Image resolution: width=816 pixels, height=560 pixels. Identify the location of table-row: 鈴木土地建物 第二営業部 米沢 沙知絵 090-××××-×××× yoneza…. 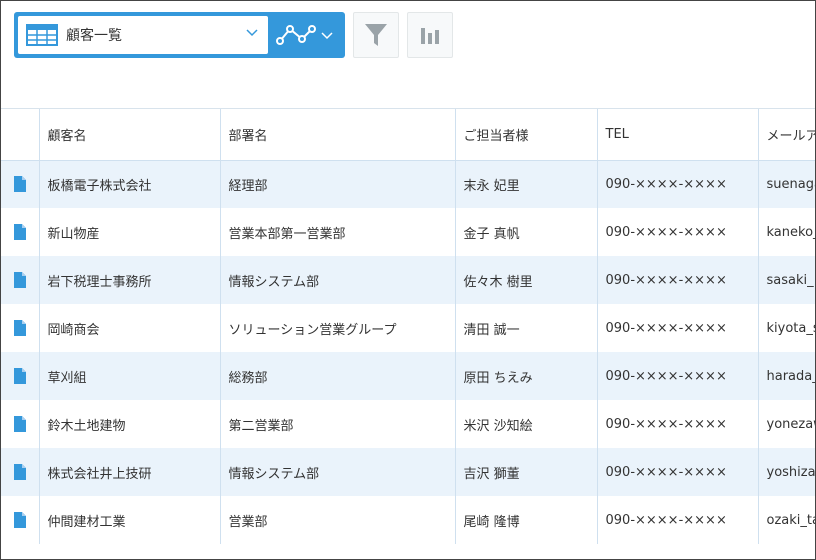
(408, 424).